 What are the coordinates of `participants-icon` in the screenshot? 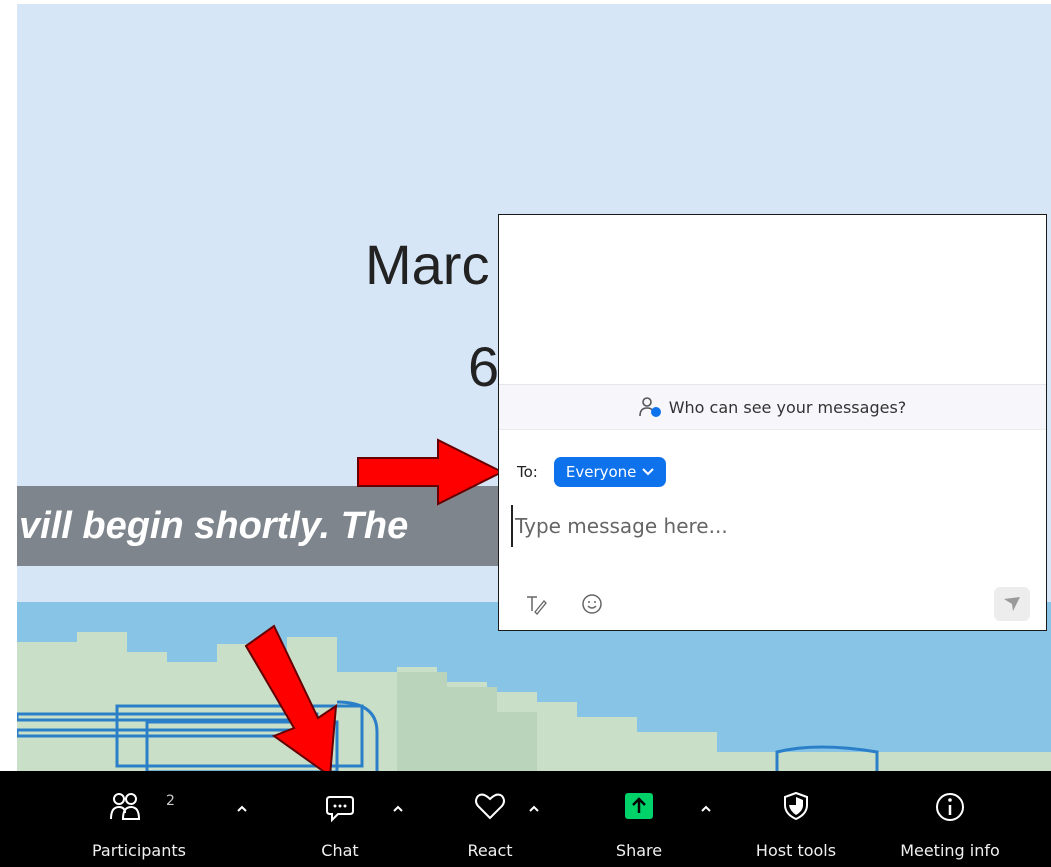 It's located at (125, 806).